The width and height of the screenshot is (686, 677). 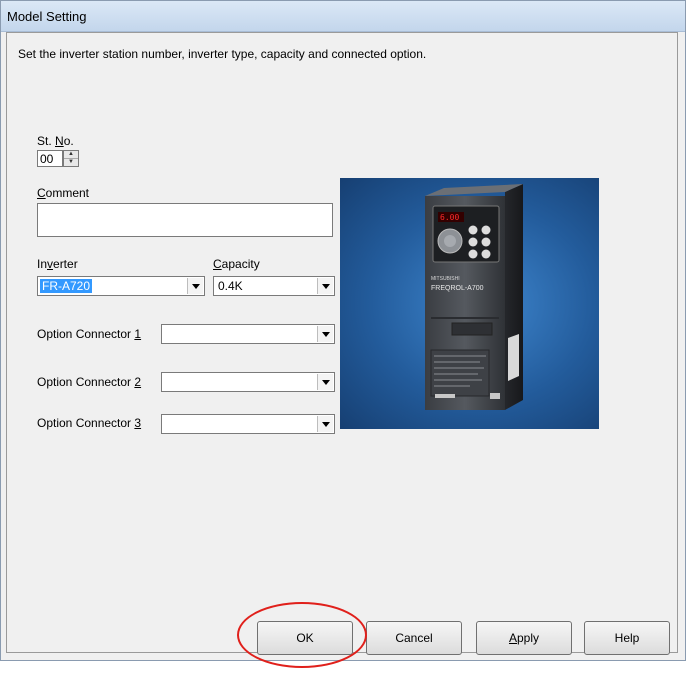 I want to click on comment-input, so click(x=185, y=220).